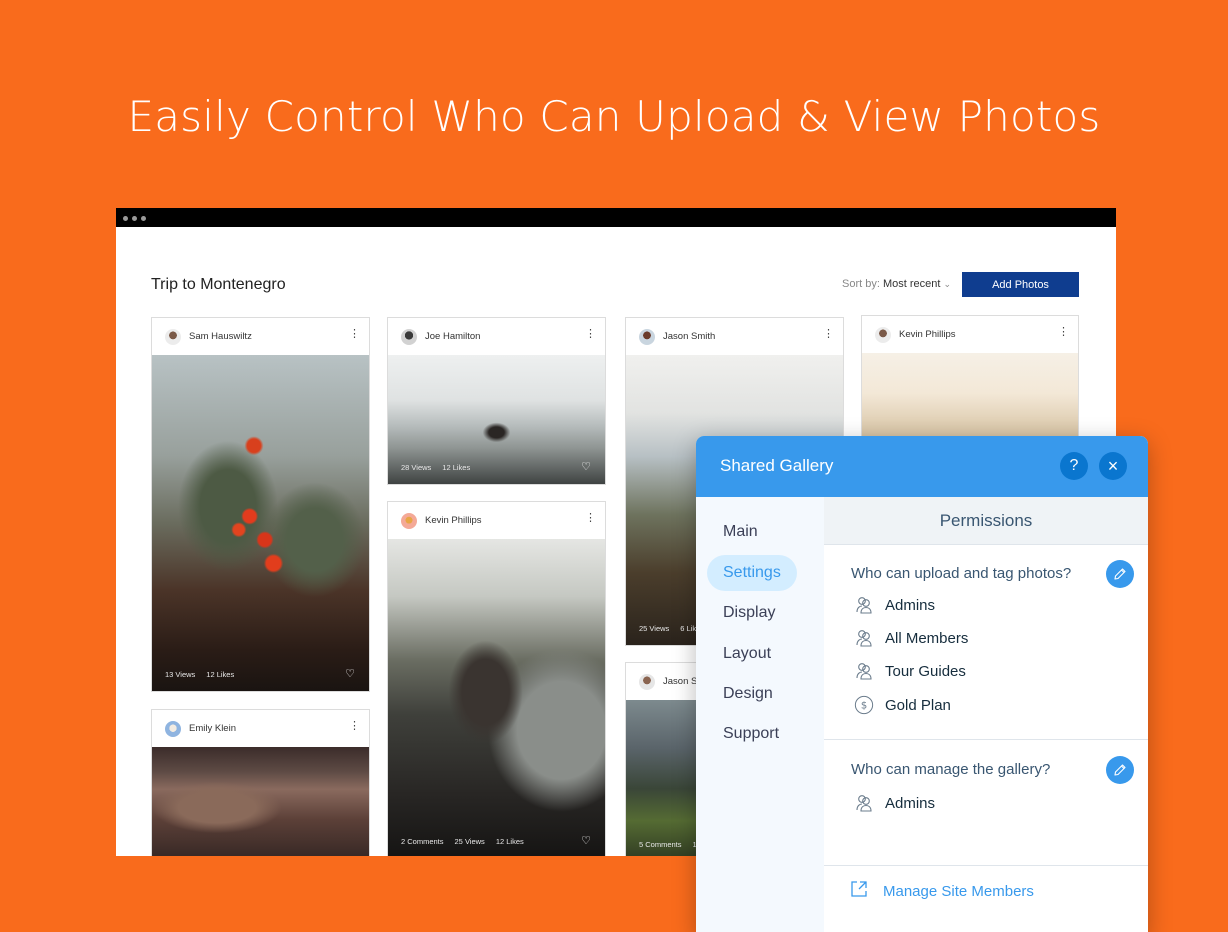  I want to click on manage-link-label: Manage Site Members, so click(958, 891).